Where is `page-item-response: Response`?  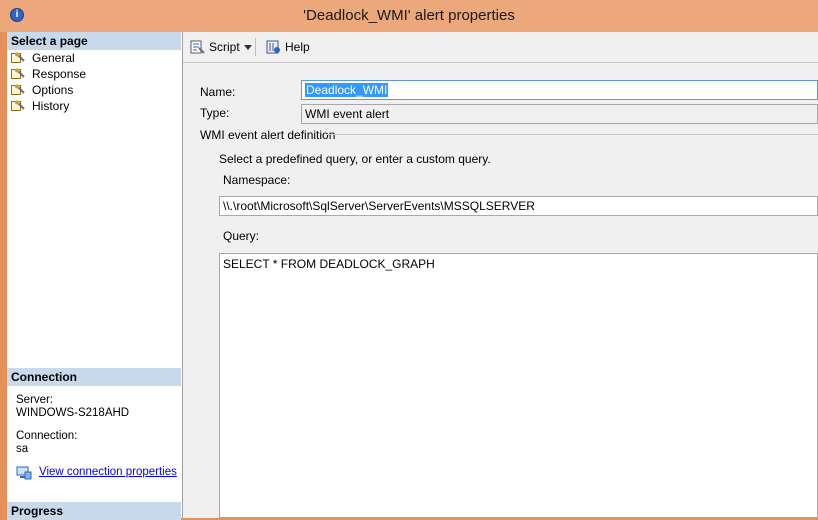 page-item-response: Response is located at coordinates (48, 74).